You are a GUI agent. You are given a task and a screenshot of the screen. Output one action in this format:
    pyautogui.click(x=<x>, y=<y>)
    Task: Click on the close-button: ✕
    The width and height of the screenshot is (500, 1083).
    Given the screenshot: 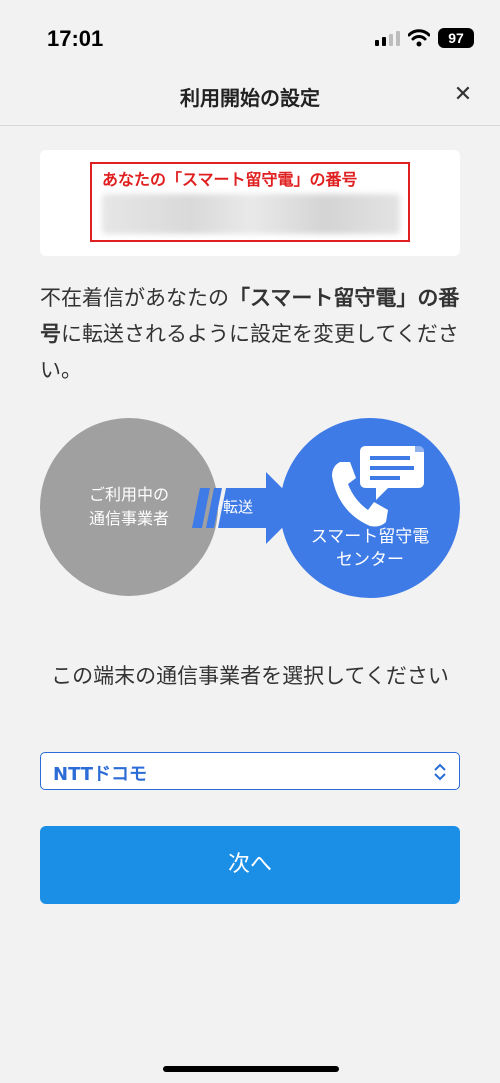 What is the action you would take?
    pyautogui.click(x=463, y=95)
    